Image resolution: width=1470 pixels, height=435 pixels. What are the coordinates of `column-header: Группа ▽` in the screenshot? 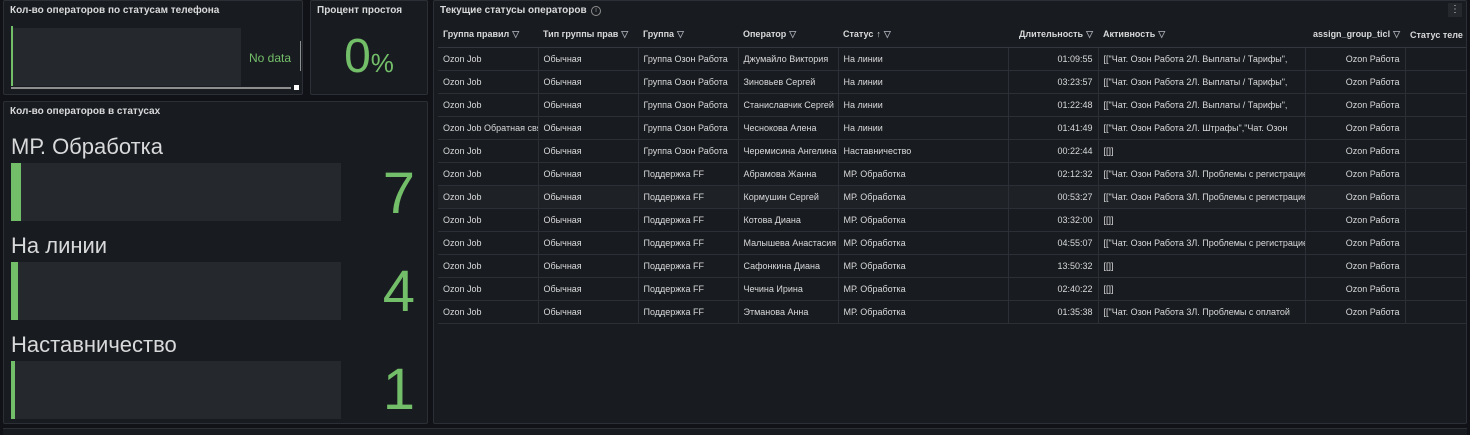 It's located at (688, 35).